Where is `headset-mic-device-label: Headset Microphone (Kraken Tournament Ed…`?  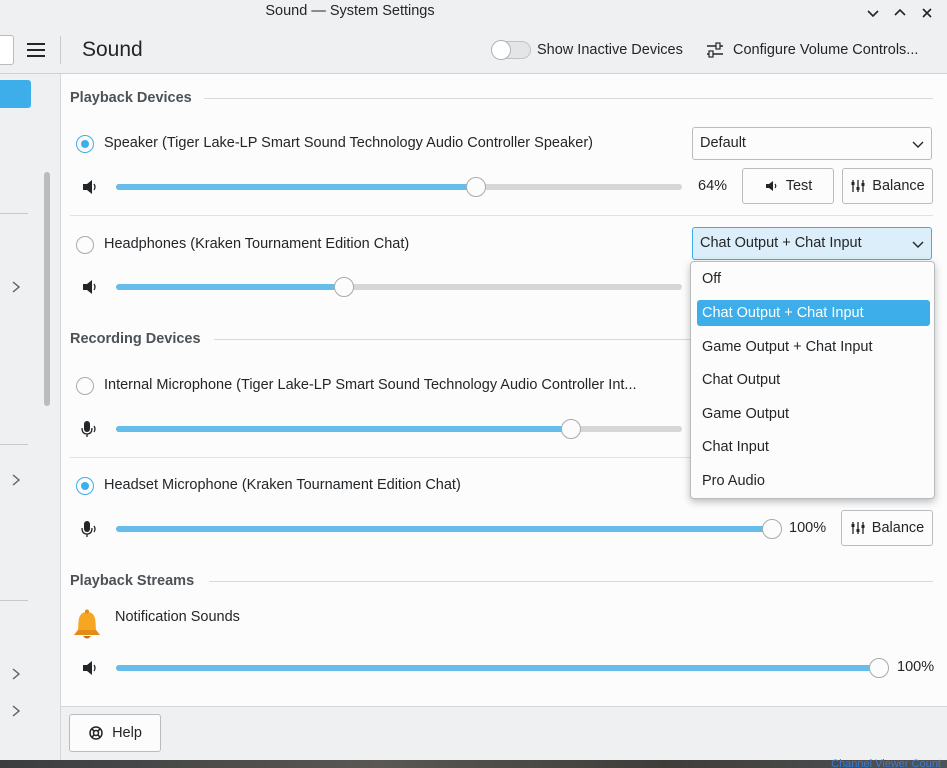 headset-mic-device-label: Headset Microphone (Kraken Tournament Ed… is located at coordinates (282, 485).